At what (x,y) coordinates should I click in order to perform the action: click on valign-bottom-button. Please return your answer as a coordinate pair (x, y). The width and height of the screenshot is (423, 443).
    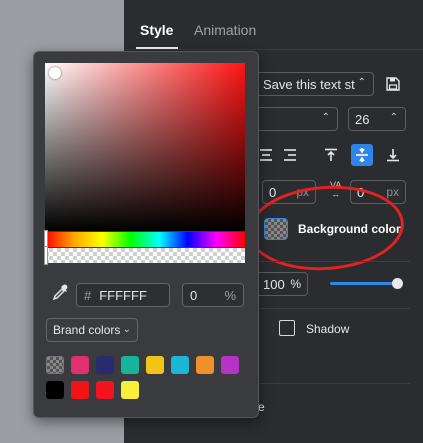
    Looking at the image, I should click on (393, 155).